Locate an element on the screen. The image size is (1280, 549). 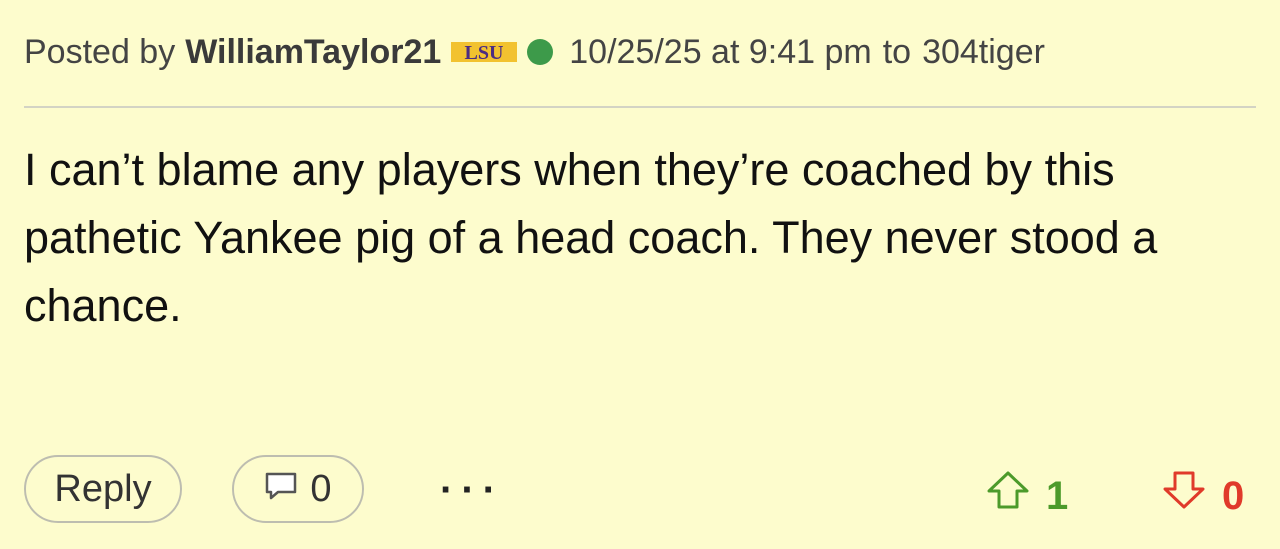
upvote-button: 1 is located at coordinates (1027, 496).